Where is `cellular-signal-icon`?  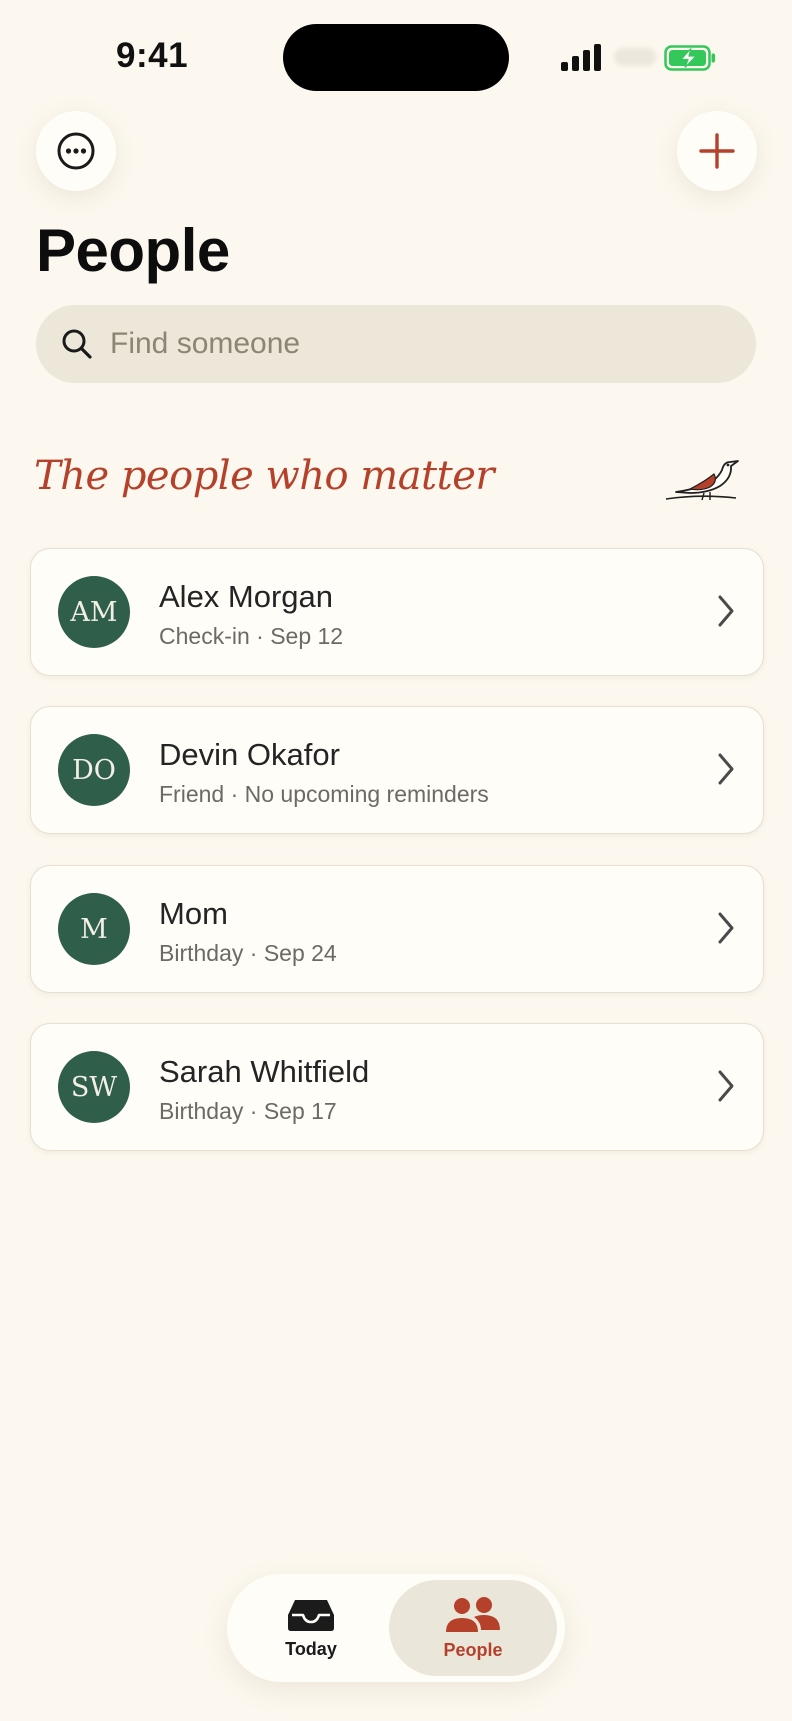 cellular-signal-icon is located at coordinates (582, 57).